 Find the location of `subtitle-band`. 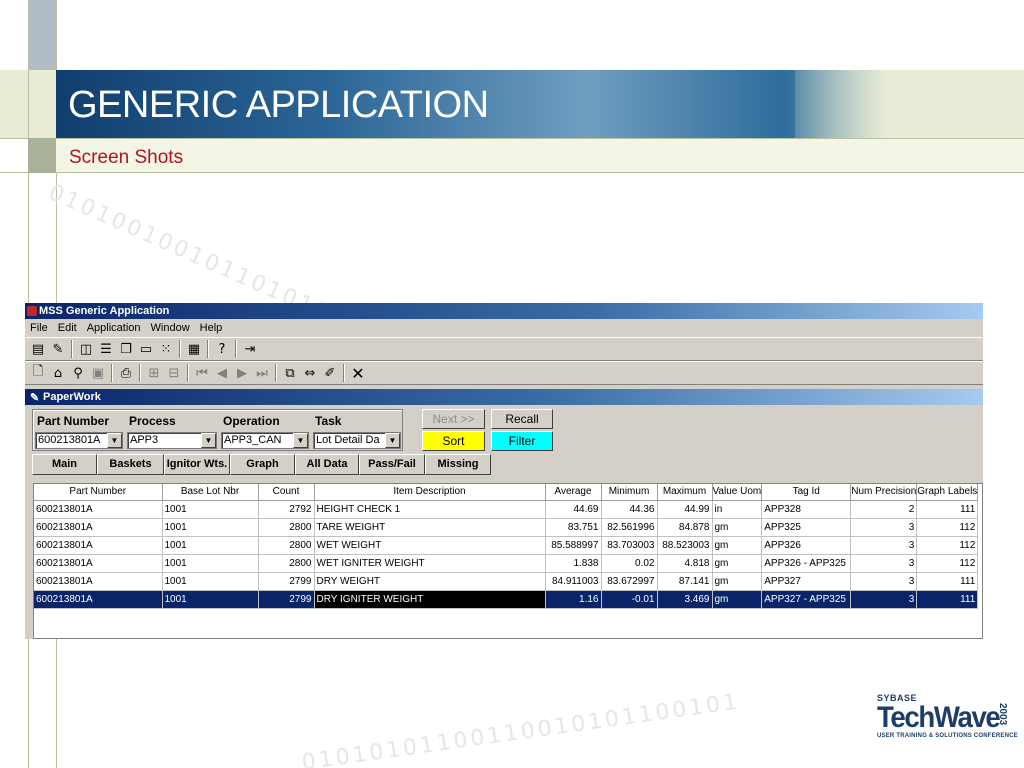

subtitle-band is located at coordinates (540, 155).